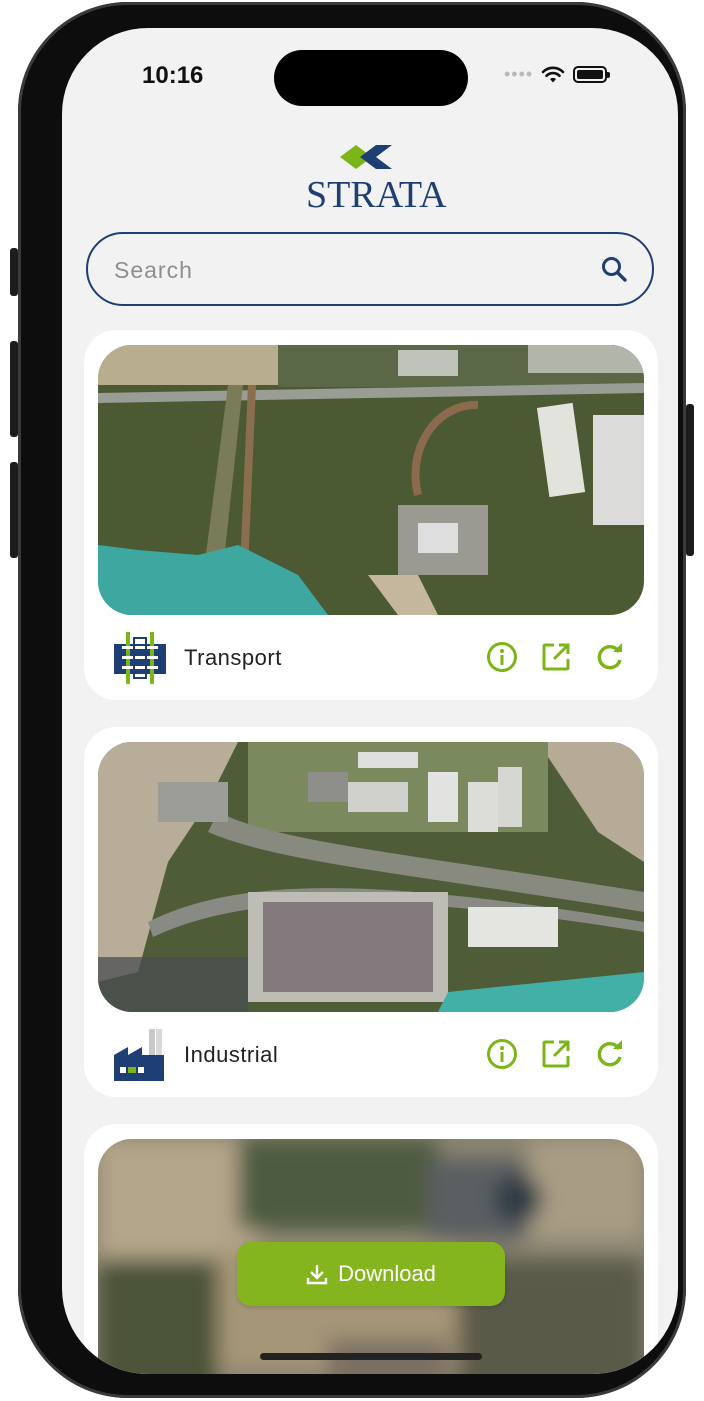 The image size is (704, 1401). I want to click on wifi-icon, so click(553, 74).